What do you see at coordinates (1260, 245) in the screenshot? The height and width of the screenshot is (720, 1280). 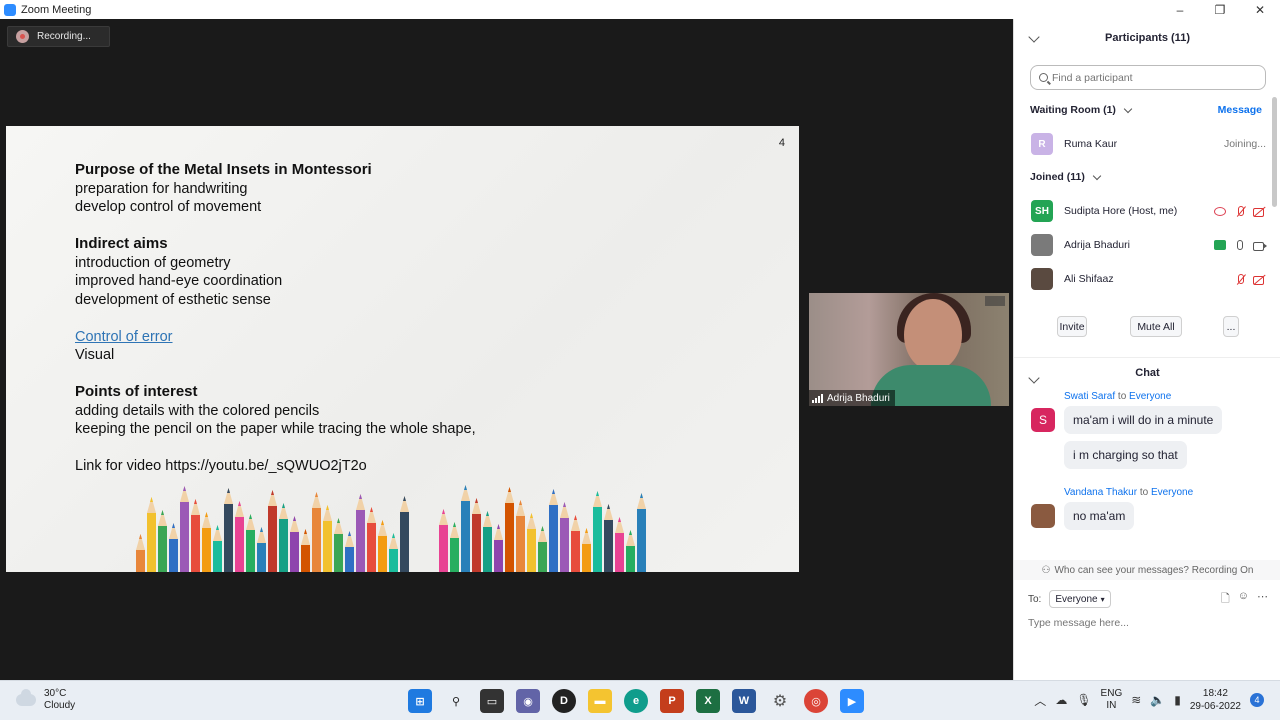 I see `video-icon` at bounding box center [1260, 245].